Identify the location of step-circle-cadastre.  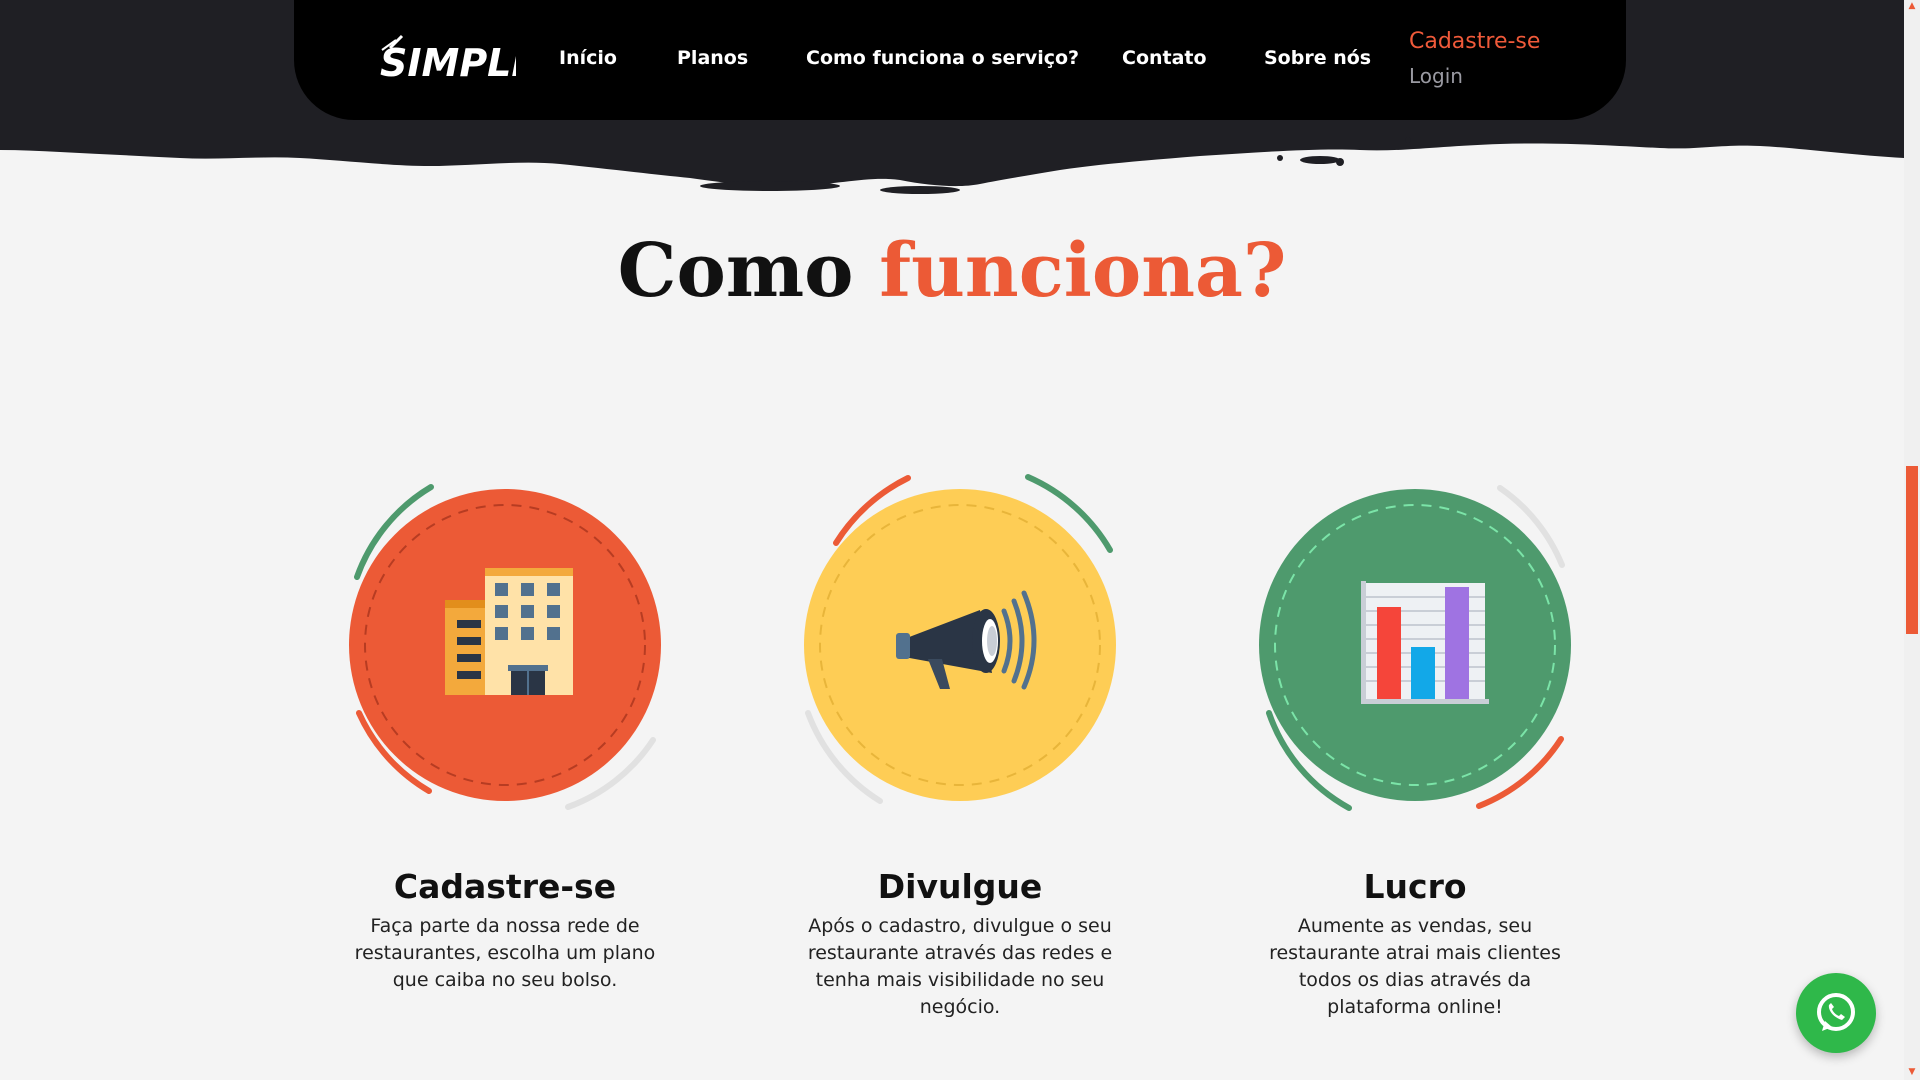
(505, 647).